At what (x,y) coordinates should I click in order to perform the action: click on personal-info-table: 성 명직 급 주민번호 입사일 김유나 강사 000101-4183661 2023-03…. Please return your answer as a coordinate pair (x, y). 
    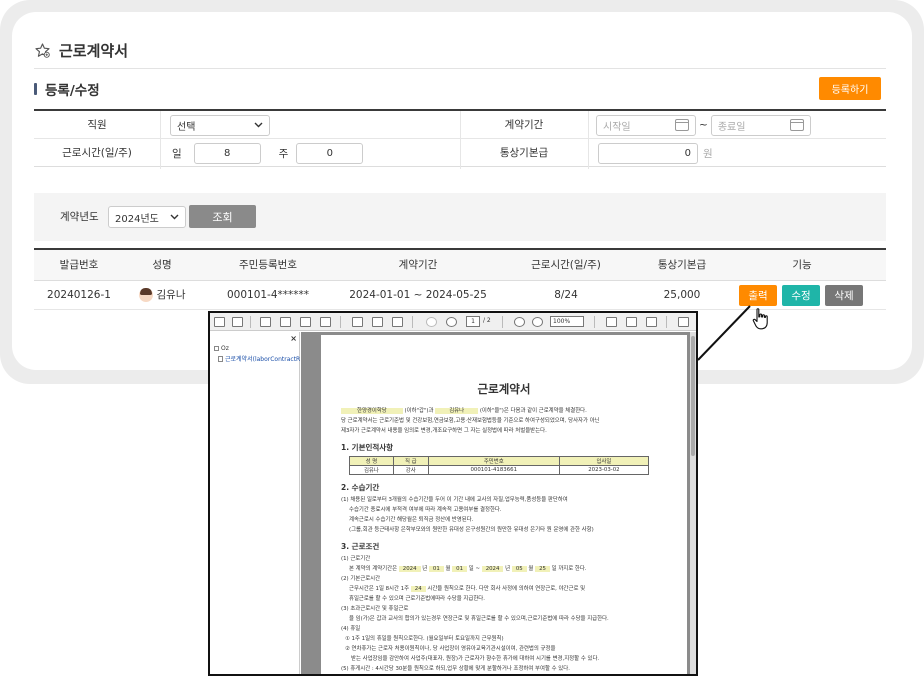
    Looking at the image, I should click on (499, 465).